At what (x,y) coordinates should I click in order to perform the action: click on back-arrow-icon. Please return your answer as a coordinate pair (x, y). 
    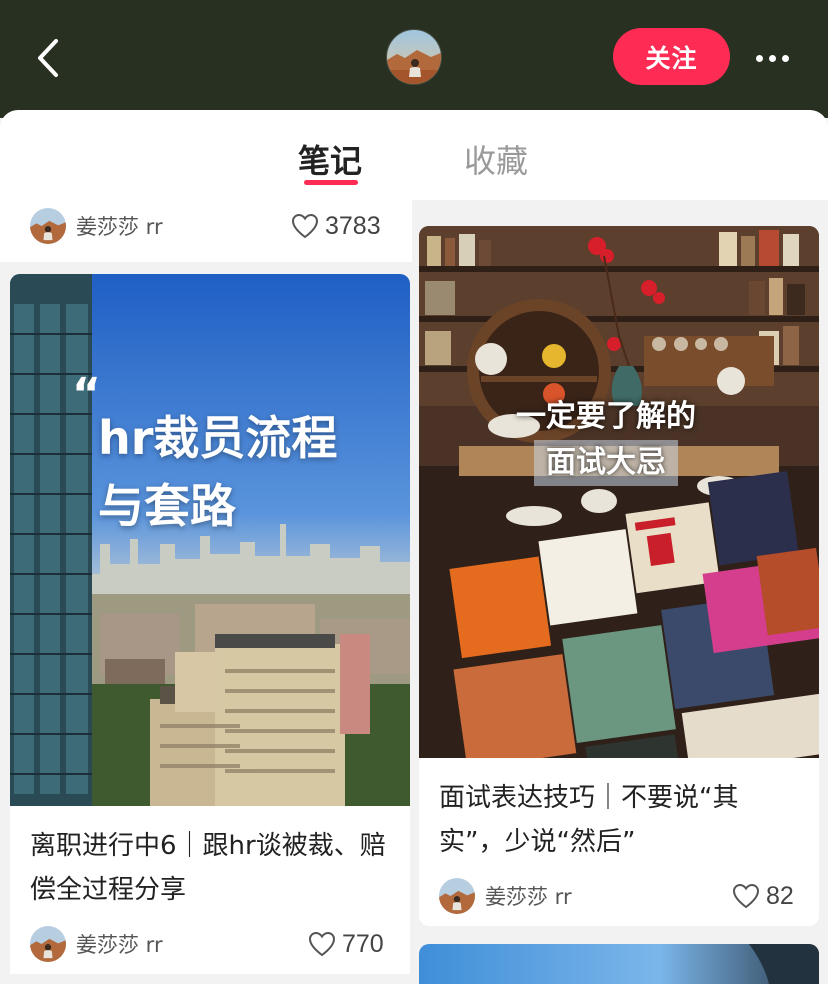
    Looking at the image, I should click on (48, 58).